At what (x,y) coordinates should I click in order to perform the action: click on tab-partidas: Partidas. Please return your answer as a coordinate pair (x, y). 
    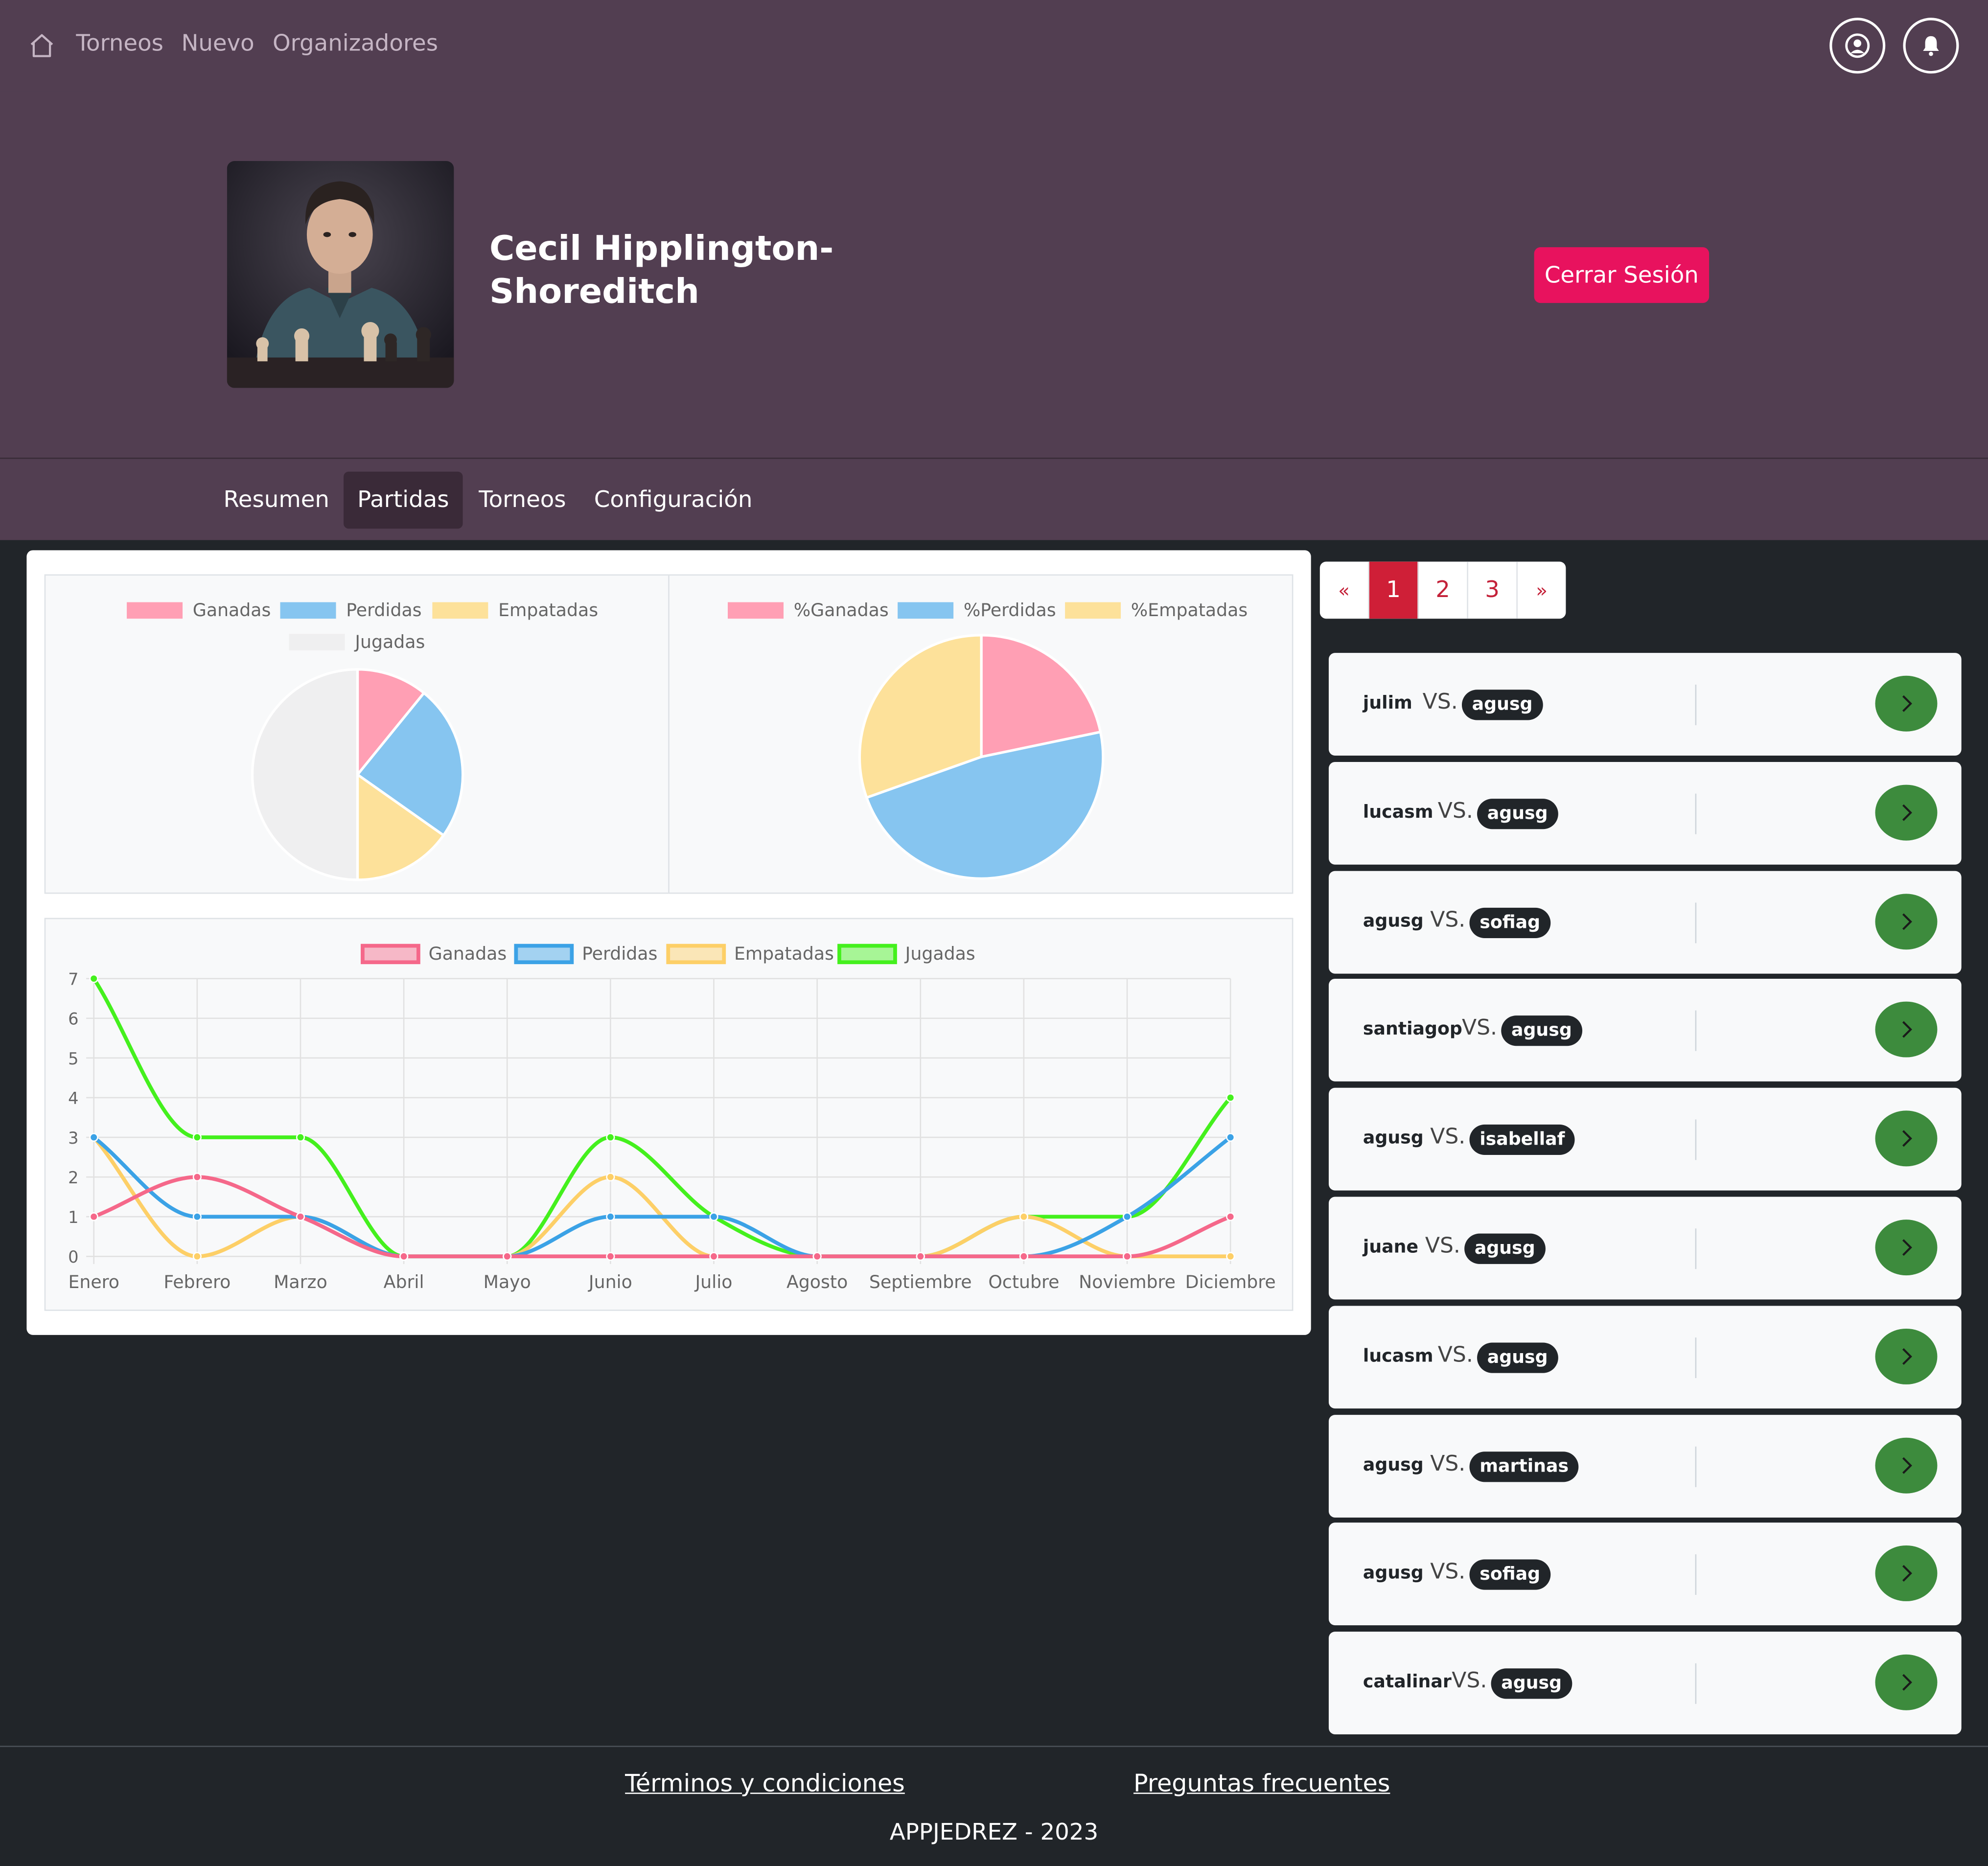
    Looking at the image, I should click on (403, 500).